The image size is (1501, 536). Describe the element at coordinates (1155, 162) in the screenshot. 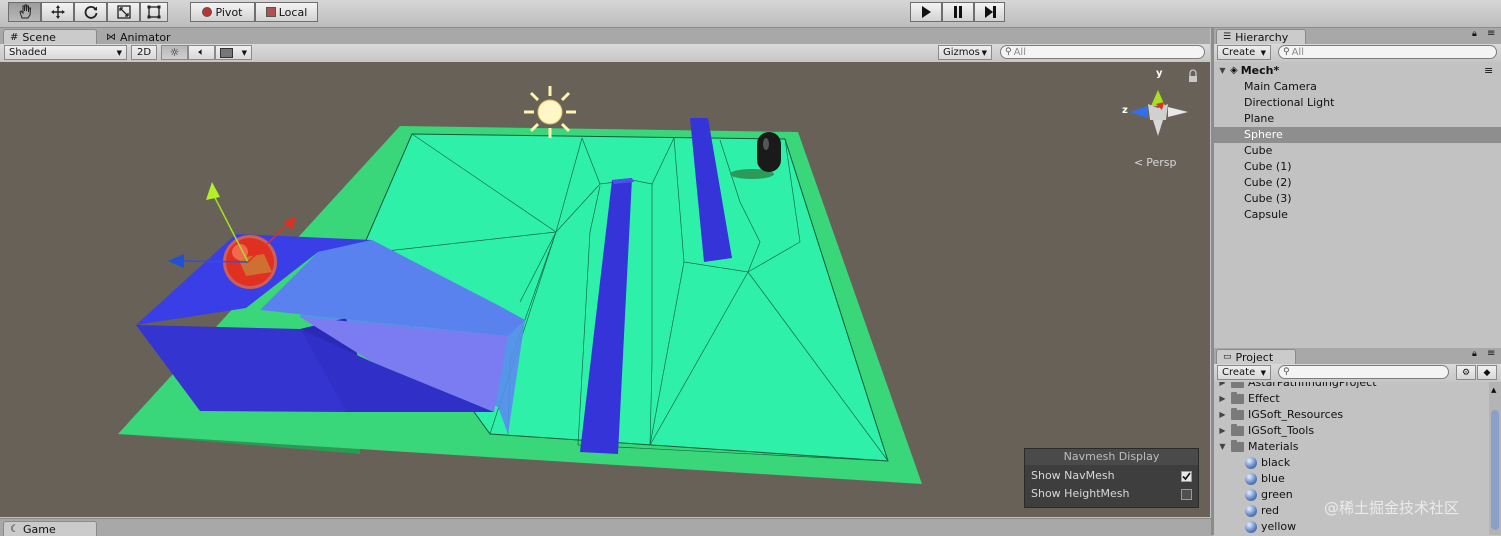

I see `projection-toggle: < Persp` at that location.